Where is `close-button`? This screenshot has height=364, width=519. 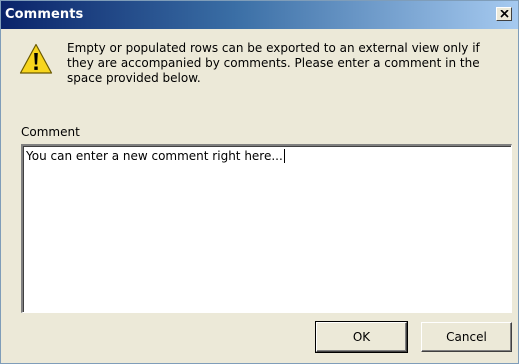
close-button is located at coordinates (504, 14).